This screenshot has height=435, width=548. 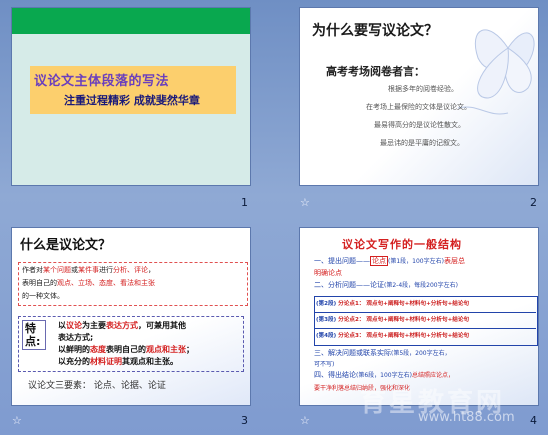 I want to click on slide-2-line-1: 根据多年的阅卷经验。, so click(x=423, y=89).